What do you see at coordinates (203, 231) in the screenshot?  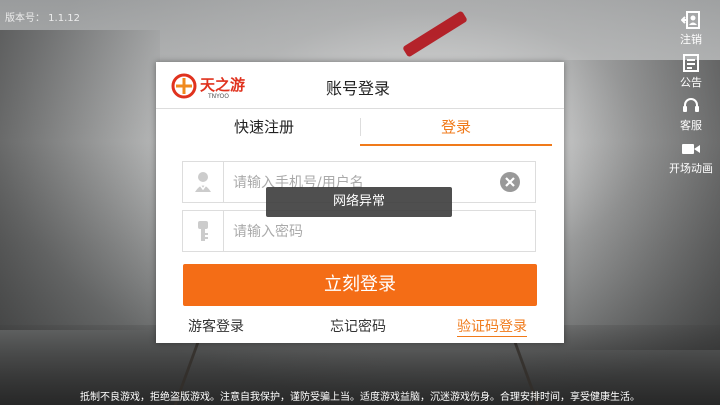 I see `key-icon` at bounding box center [203, 231].